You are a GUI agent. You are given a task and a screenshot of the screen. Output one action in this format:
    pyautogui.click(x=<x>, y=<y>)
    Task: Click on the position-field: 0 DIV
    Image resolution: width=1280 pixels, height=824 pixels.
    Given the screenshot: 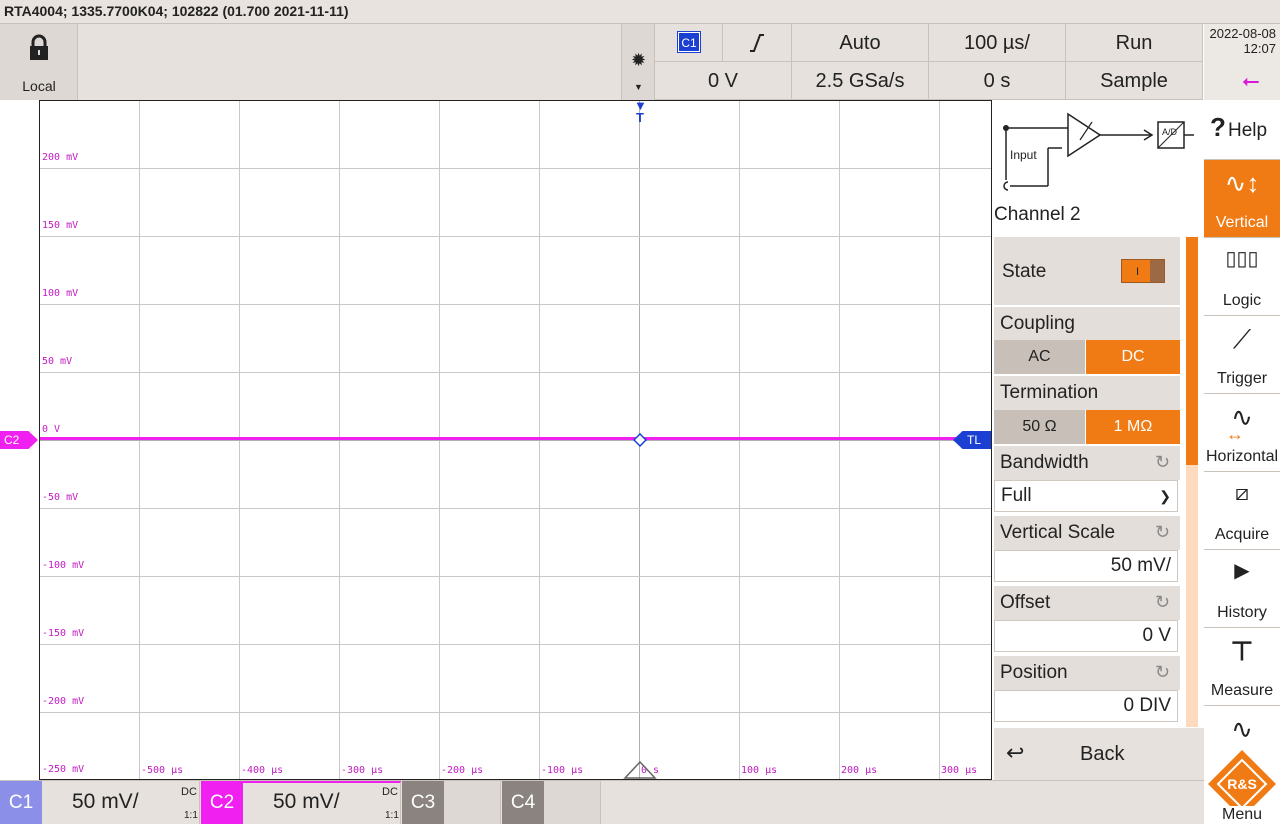 What is the action you would take?
    pyautogui.click(x=1086, y=706)
    